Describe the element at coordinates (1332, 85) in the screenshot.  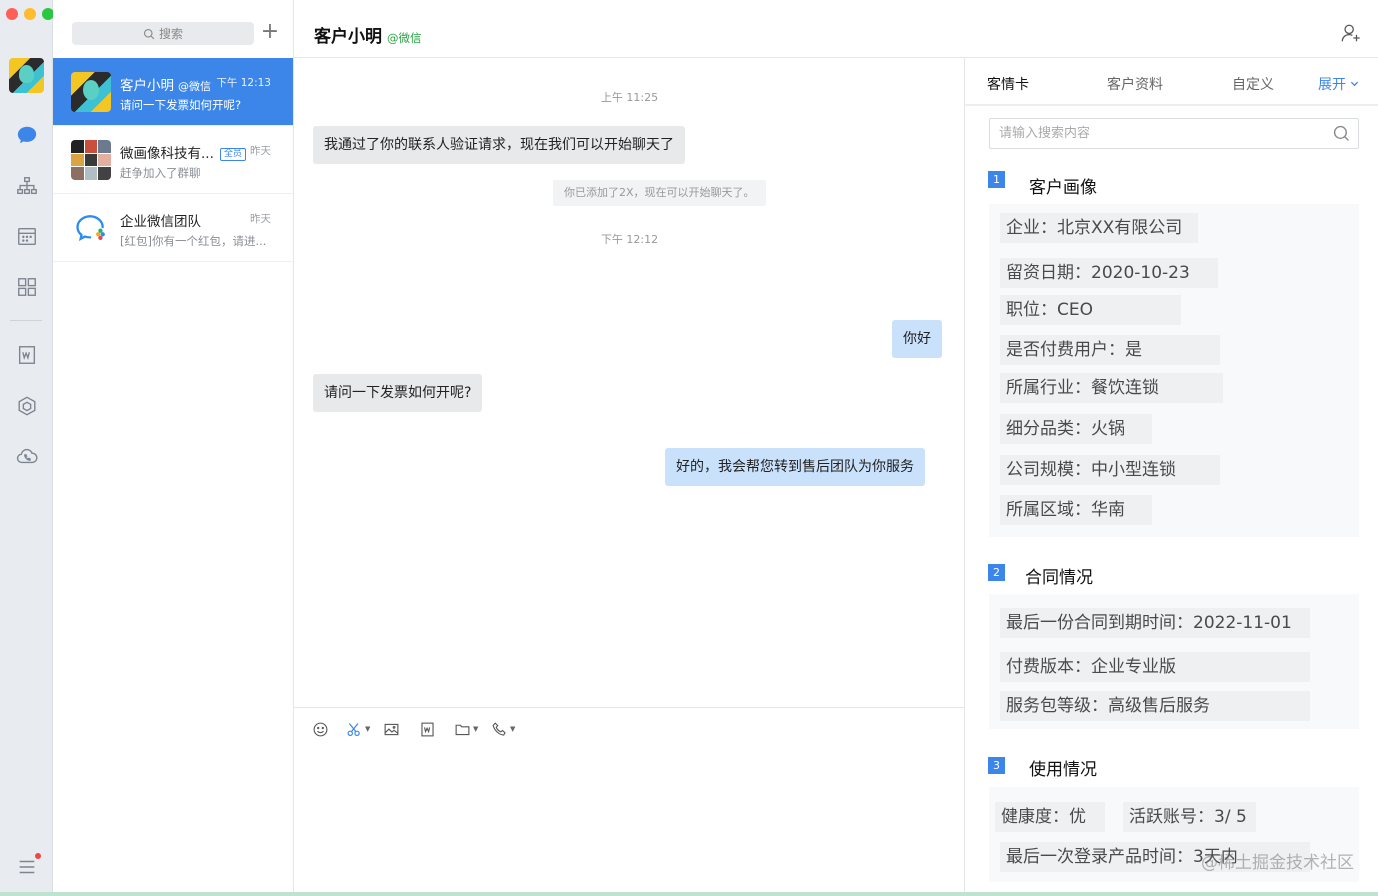
I see `expand-label: 展开` at that location.